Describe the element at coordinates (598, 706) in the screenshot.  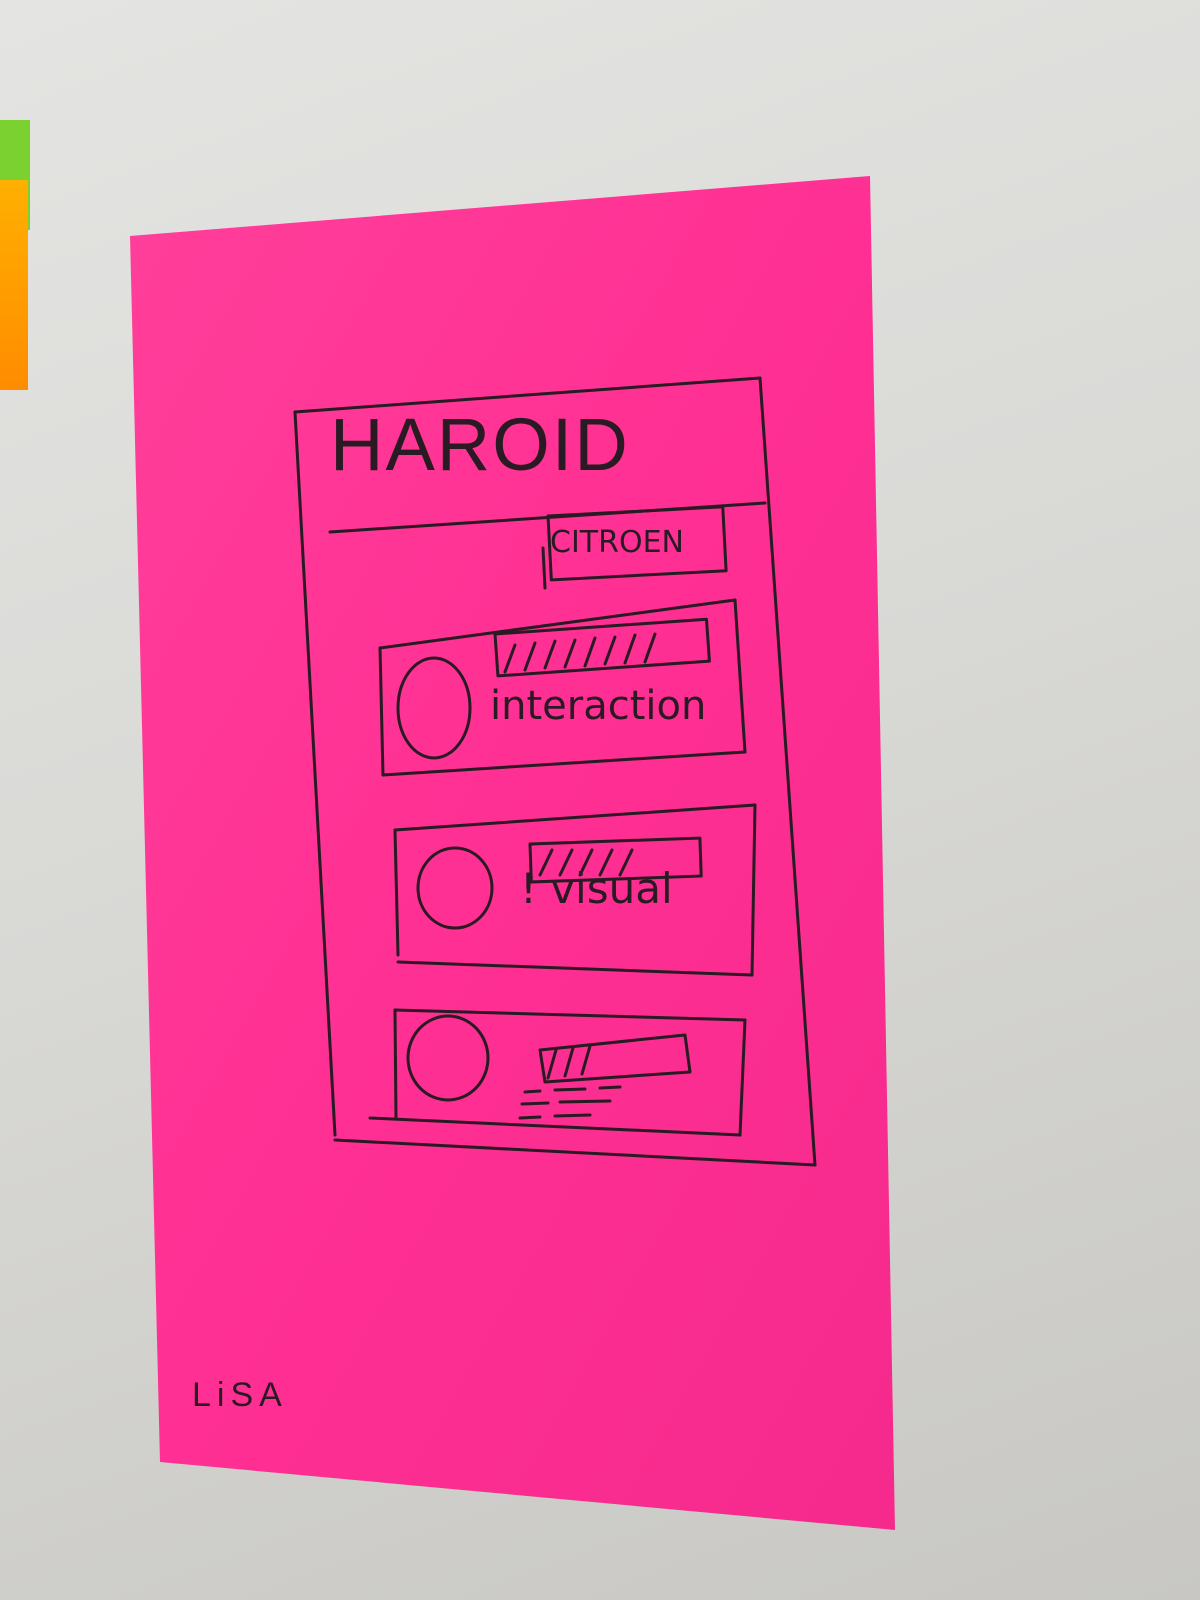
I see `card-label-interaction: interaction` at that location.